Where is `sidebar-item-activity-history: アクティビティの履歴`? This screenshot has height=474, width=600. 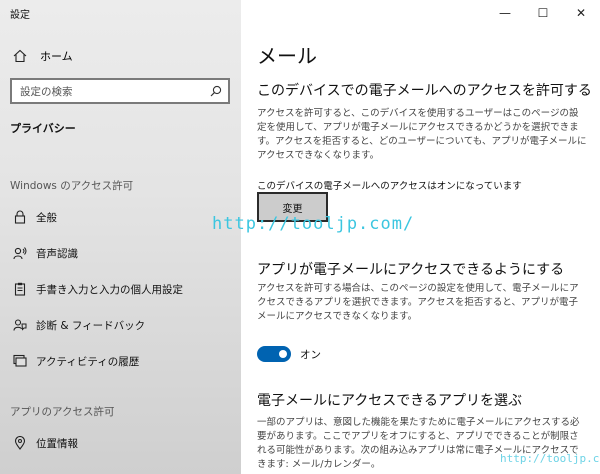
sidebar-item-activity-history: アクティビティの履歴 is located at coordinates (120, 361).